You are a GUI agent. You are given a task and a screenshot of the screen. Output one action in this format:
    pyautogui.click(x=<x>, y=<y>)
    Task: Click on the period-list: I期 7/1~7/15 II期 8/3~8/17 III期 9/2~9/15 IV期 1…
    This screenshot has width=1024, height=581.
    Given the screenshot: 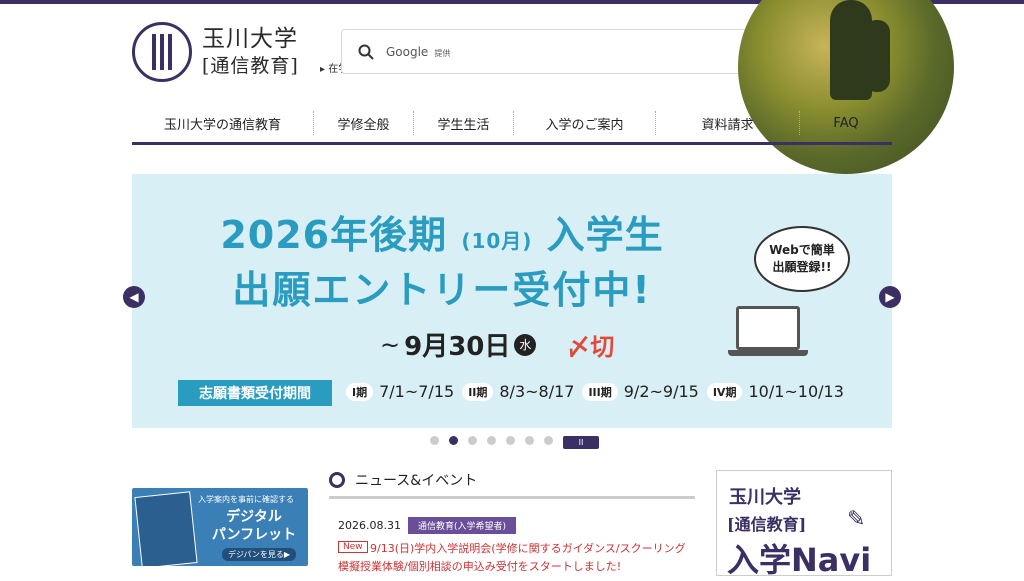 What is the action you would take?
    pyautogui.click(x=595, y=391)
    